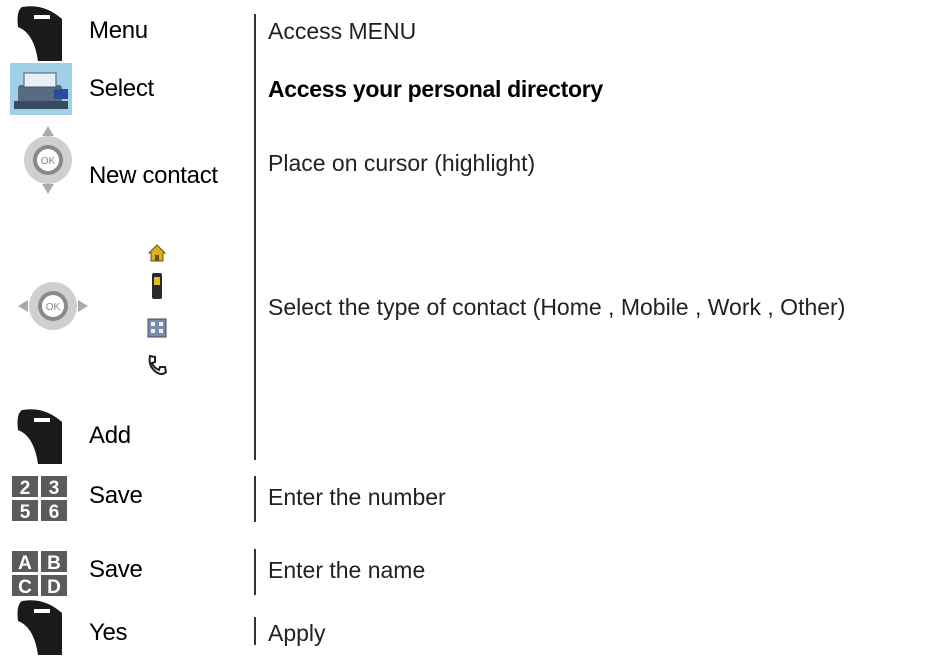 The width and height of the screenshot is (935, 660). Describe the element at coordinates (357, 497) in the screenshot. I see `enter-number-text: Enter the number` at that location.